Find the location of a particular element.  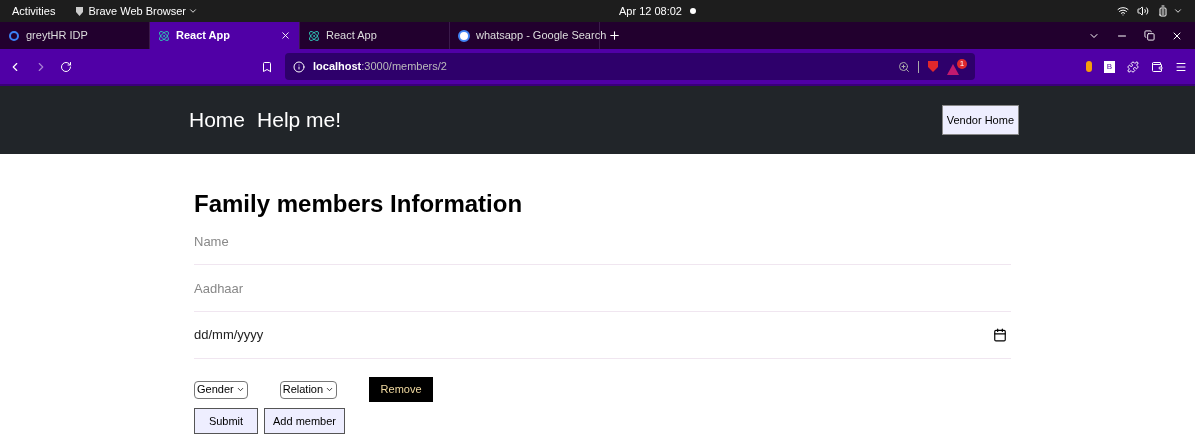

new-tab-icon is located at coordinates (614, 35).